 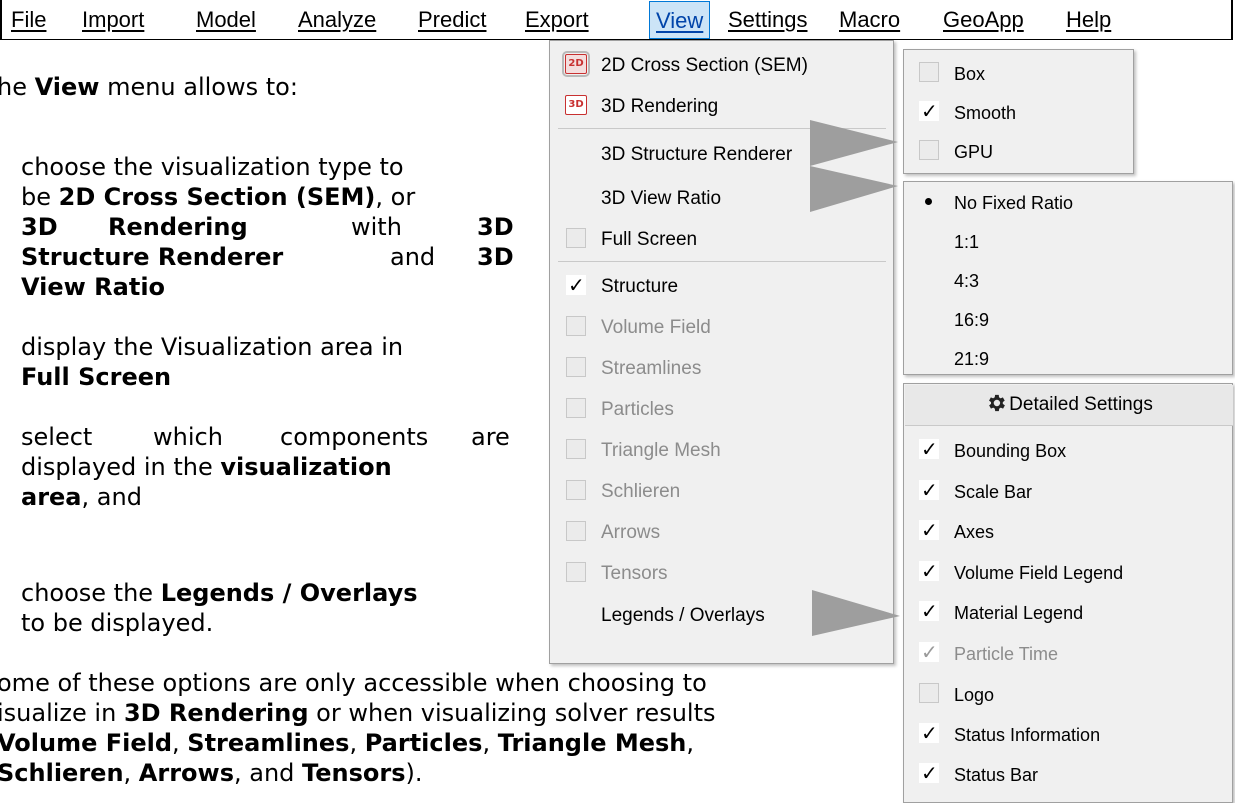 What do you see at coordinates (1018, 112) in the screenshot?
I see `renderer-option-smooth: ✓ Smooth` at bounding box center [1018, 112].